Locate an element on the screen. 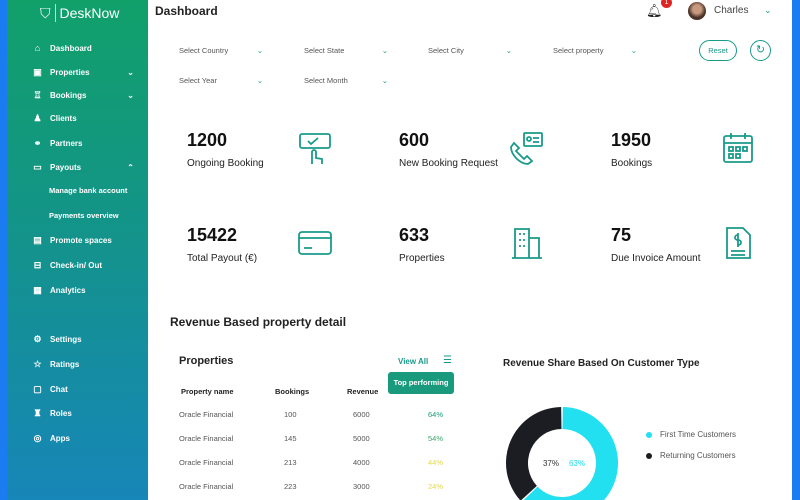 The image size is (800, 500). sidebar-item-settings: ⚙ Settings is located at coordinates (83, 339).